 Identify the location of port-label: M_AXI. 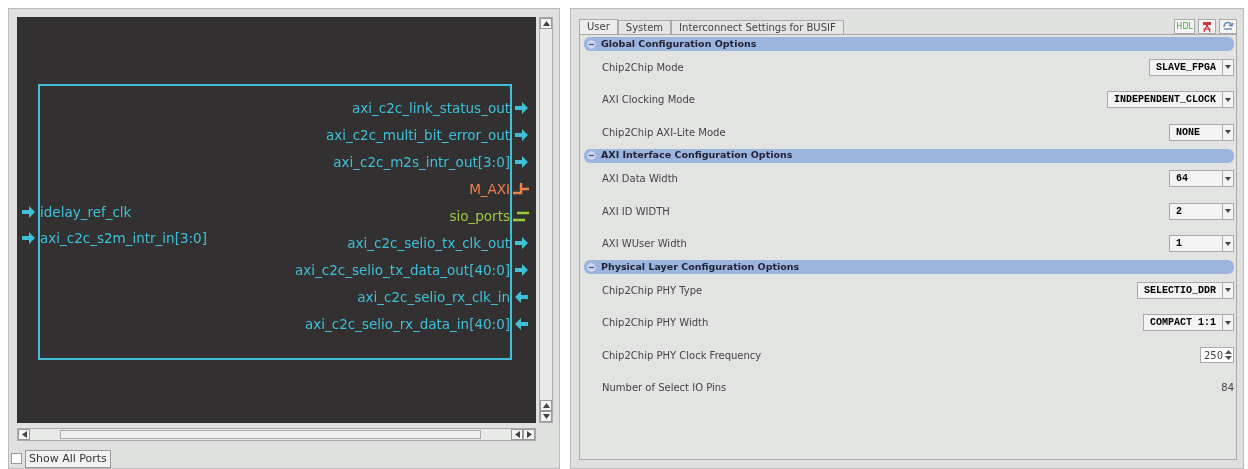
(489, 189).